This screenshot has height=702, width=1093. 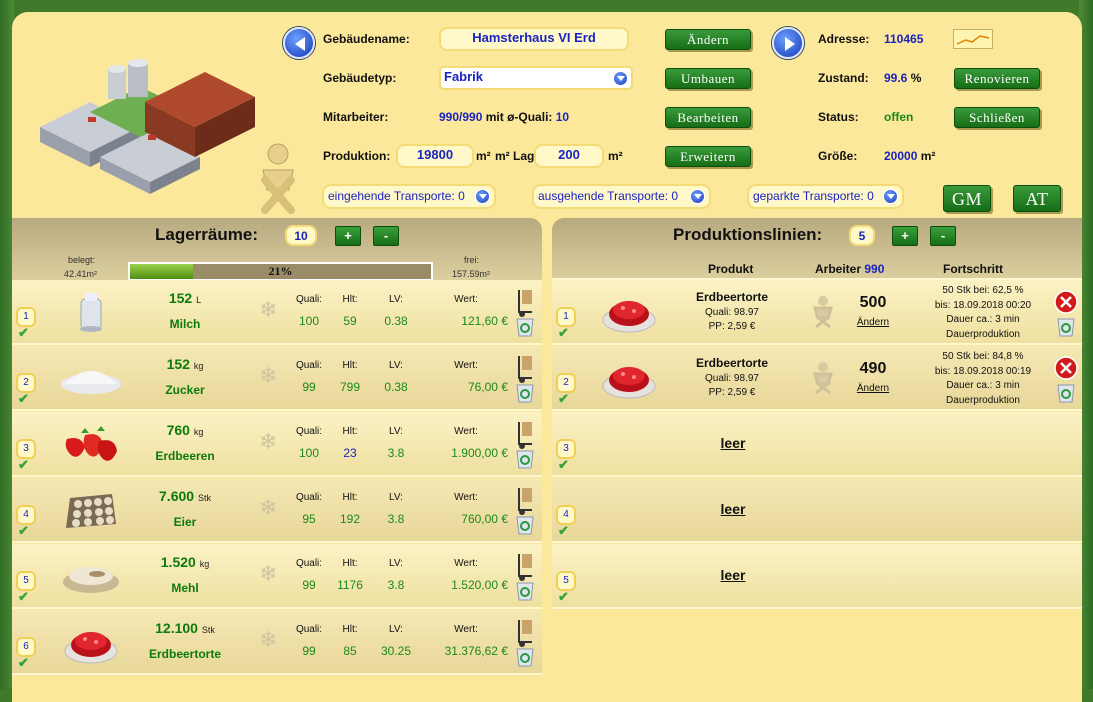 What do you see at coordinates (476, 651) in the screenshot?
I see `wert-value: 31.376,62 €` at bounding box center [476, 651].